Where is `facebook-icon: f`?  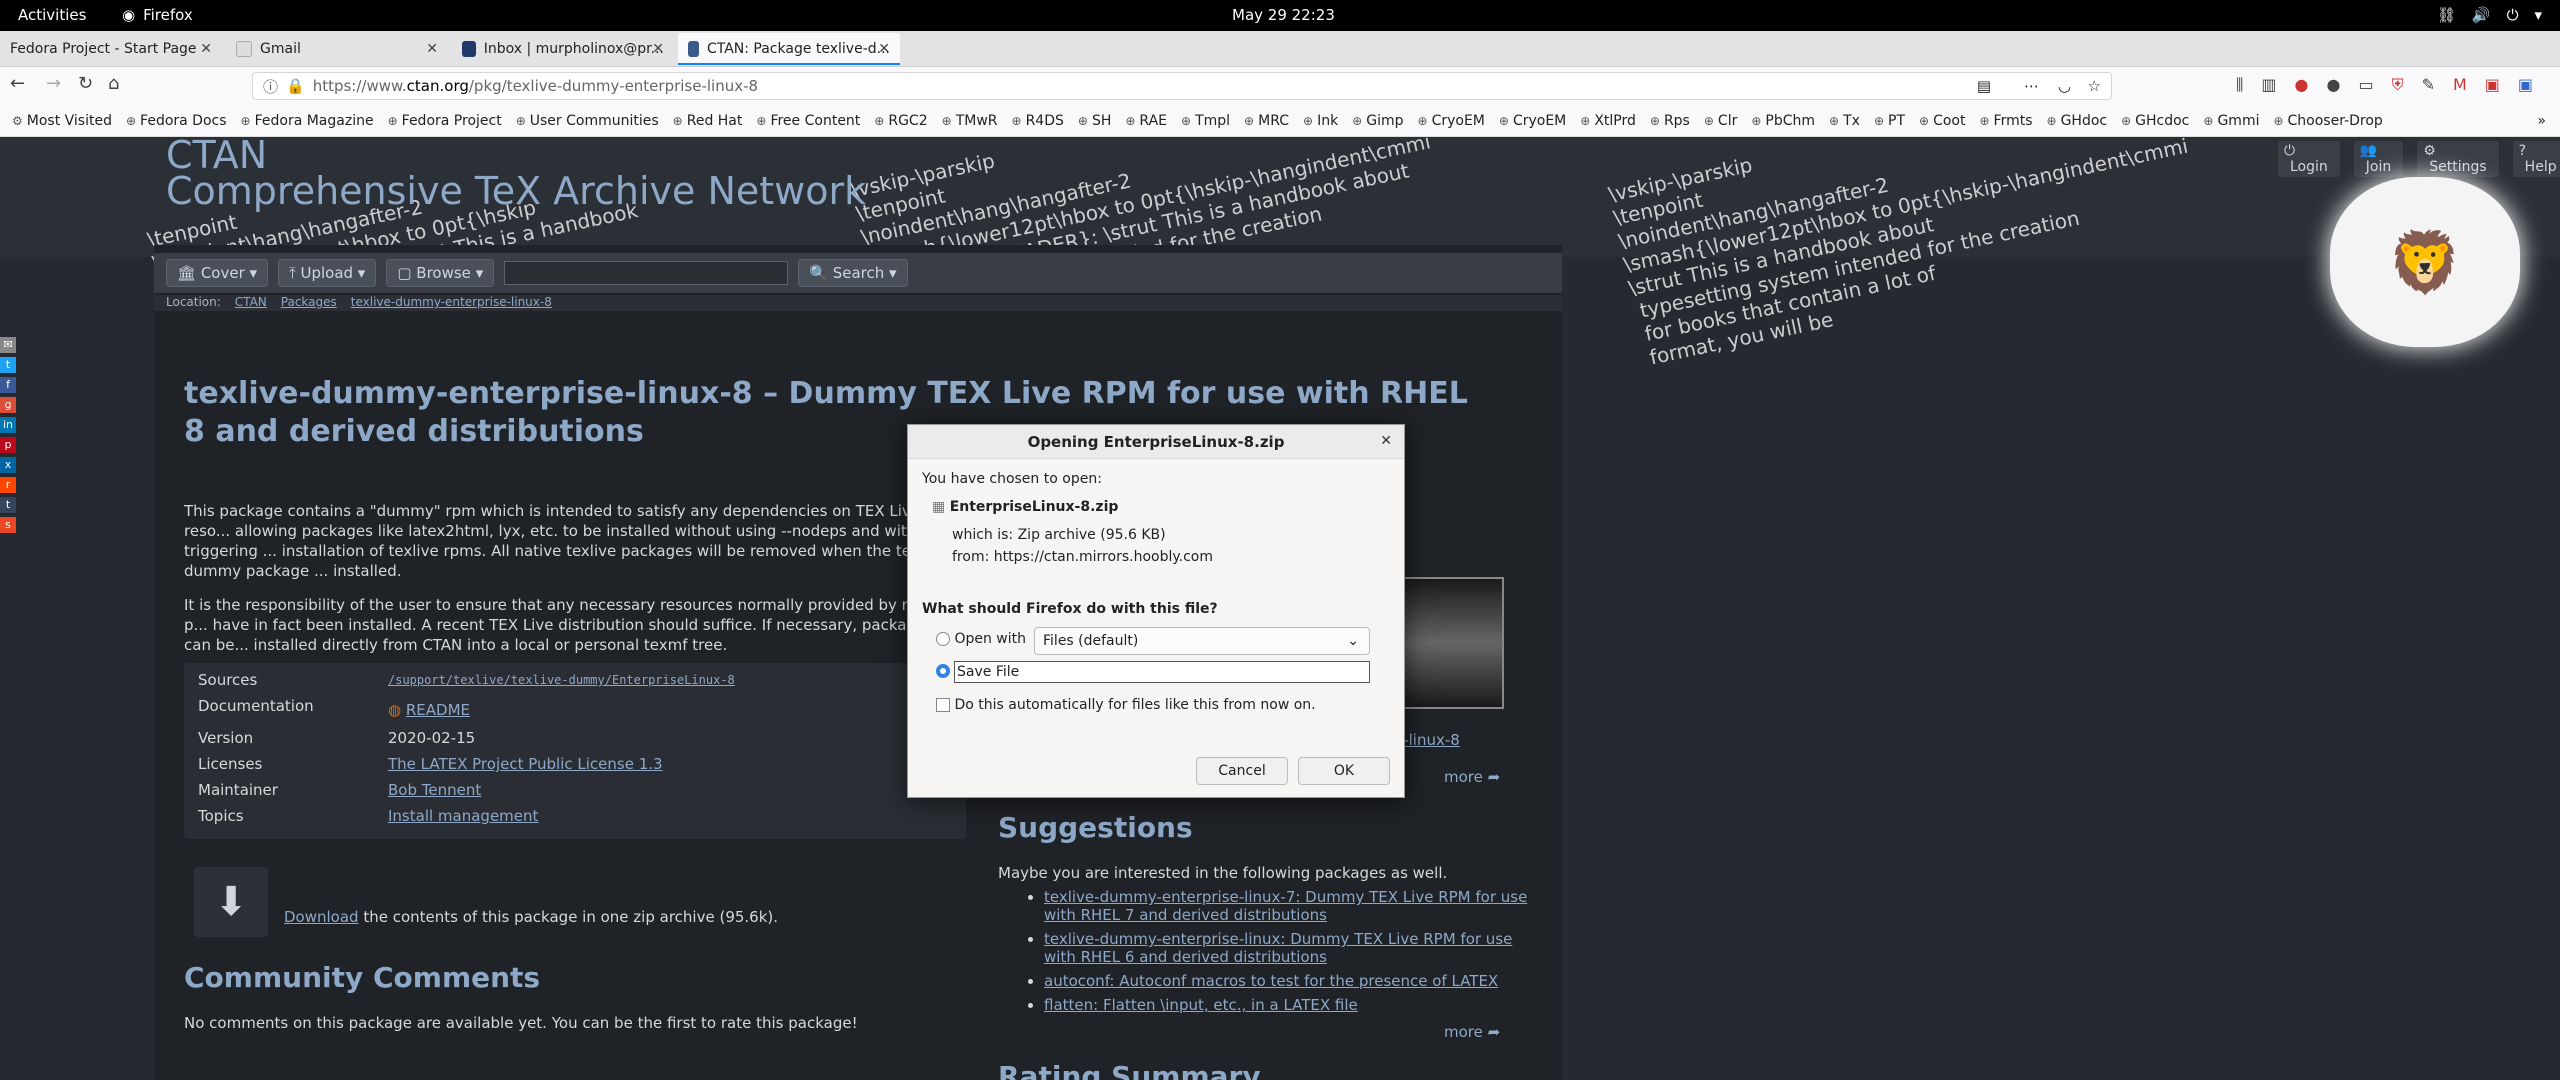
facebook-icon: f is located at coordinates (8, 385).